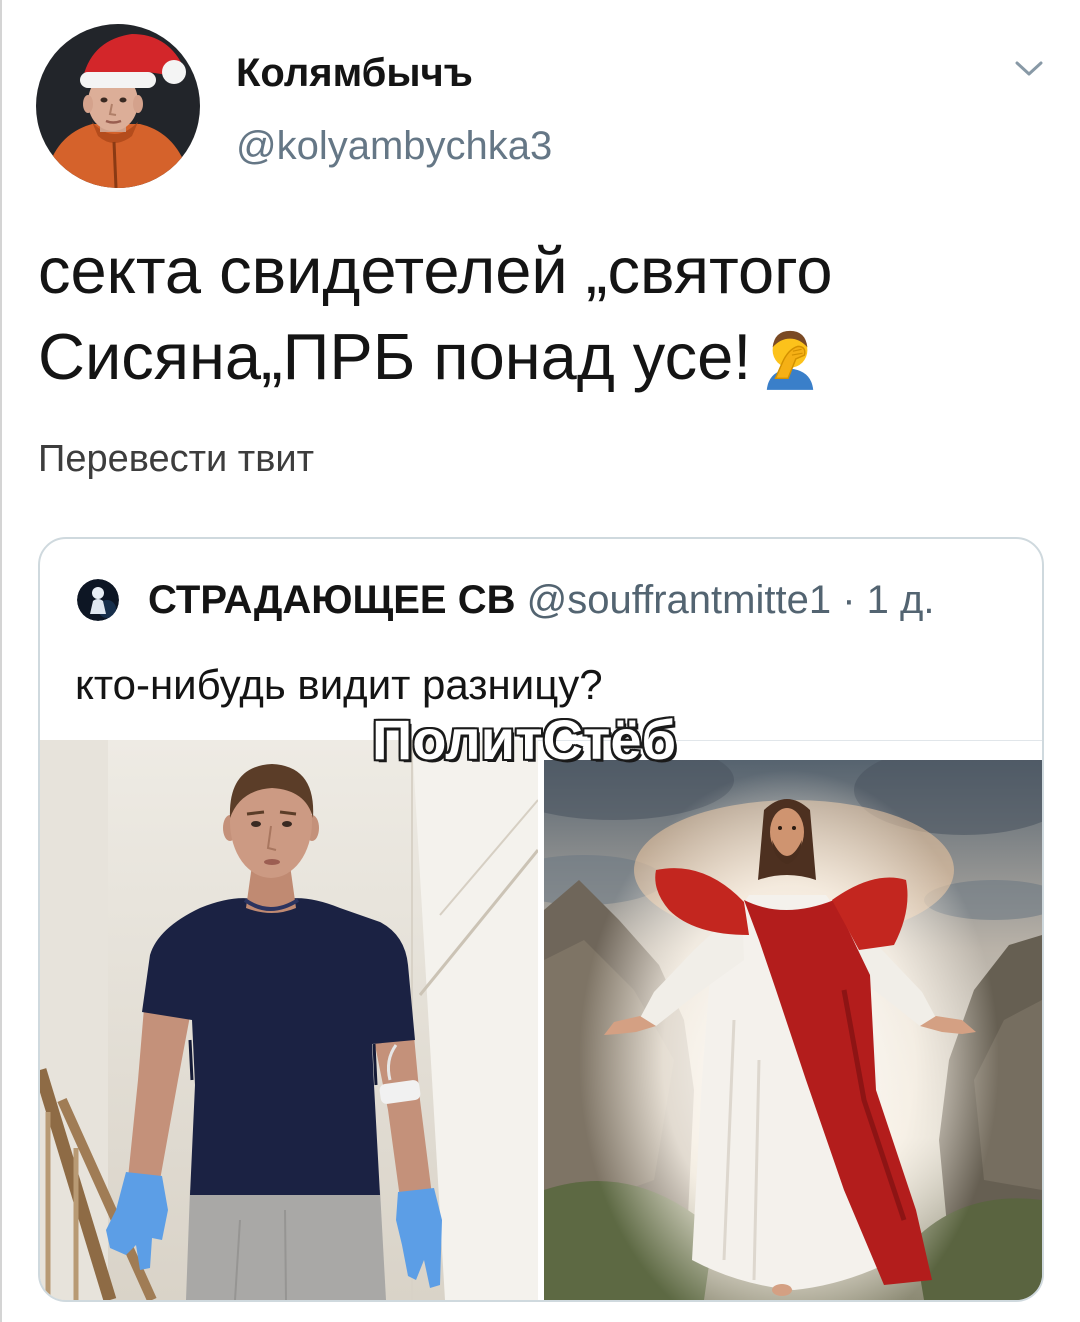 Image resolution: width=1080 pixels, height=1322 pixels. Describe the element at coordinates (1, 661) in the screenshot. I see `window-edge` at that location.